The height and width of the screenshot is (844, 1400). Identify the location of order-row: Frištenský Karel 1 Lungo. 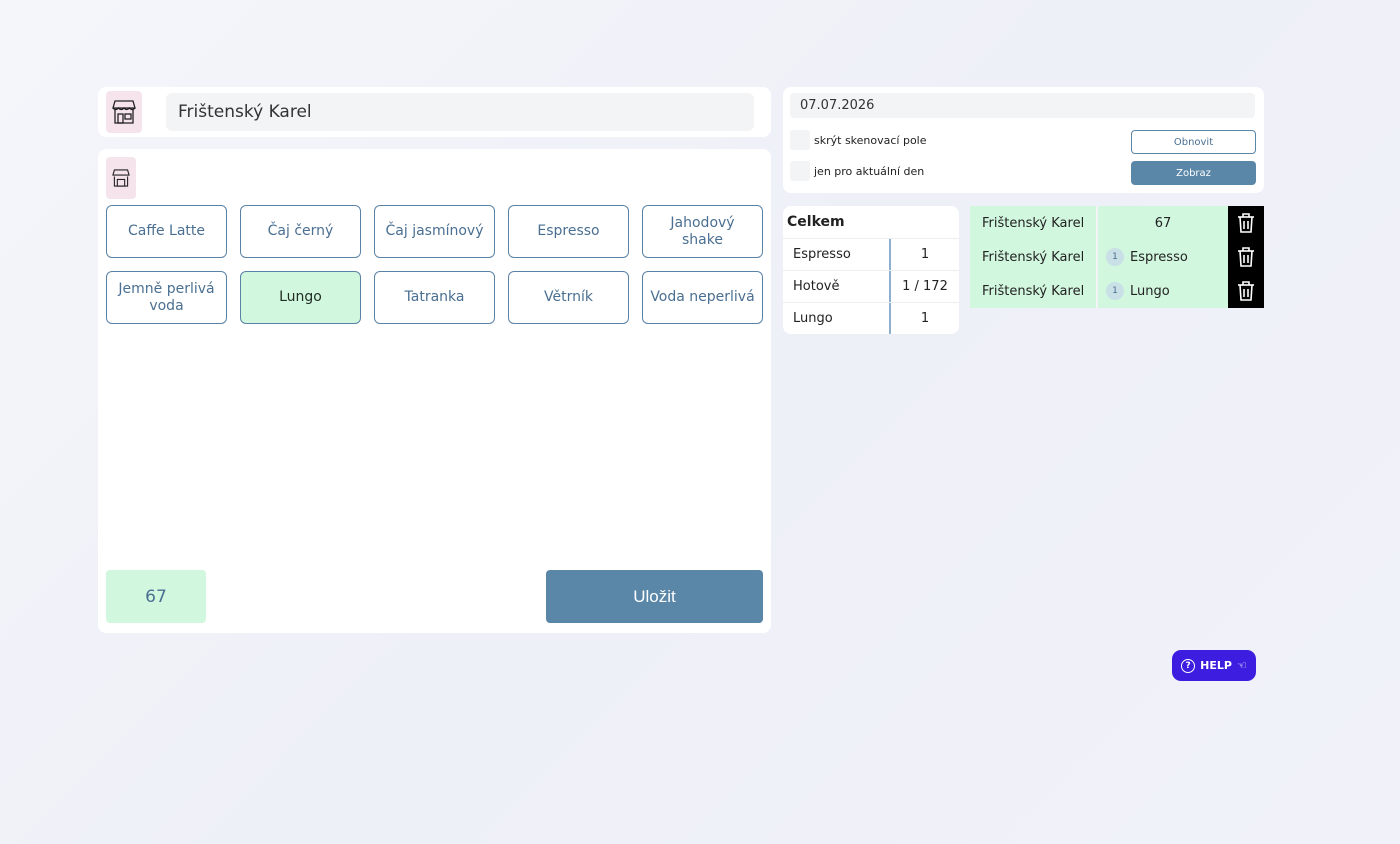
(1117, 291).